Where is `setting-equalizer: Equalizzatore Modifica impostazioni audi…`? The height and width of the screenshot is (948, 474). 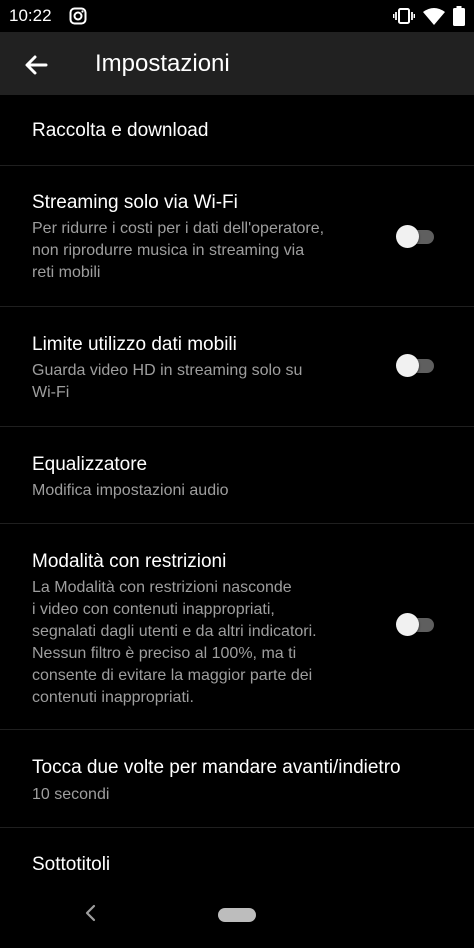 setting-equalizer: Equalizzatore Modifica impostazioni audi… is located at coordinates (237, 475).